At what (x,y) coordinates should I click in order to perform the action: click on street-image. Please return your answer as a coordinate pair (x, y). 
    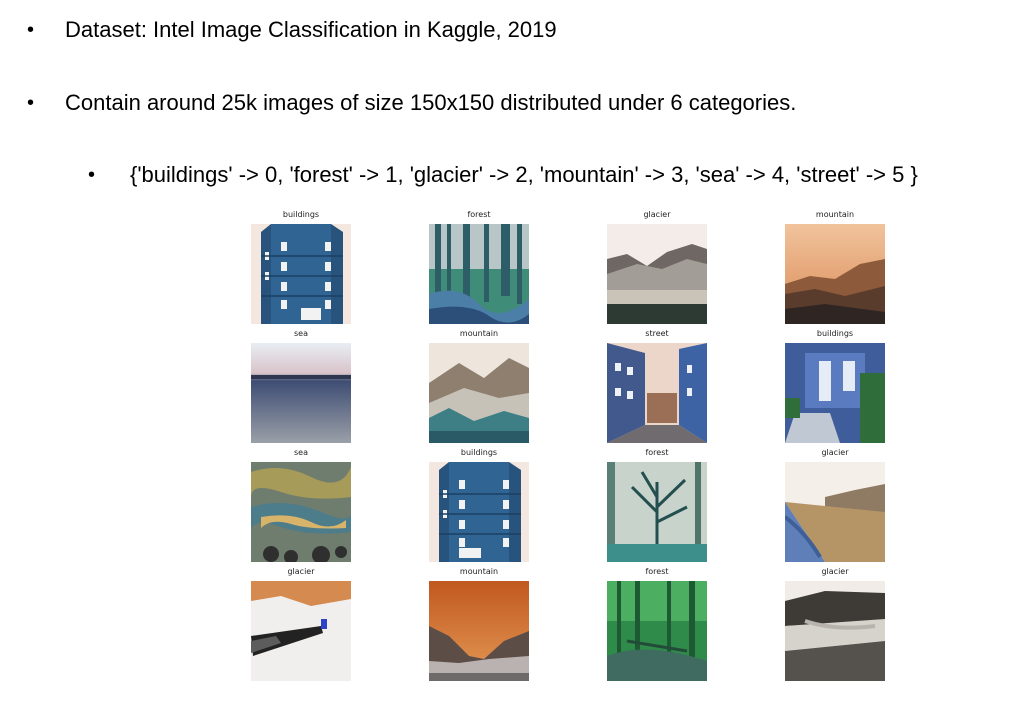
    Looking at the image, I should click on (657, 393).